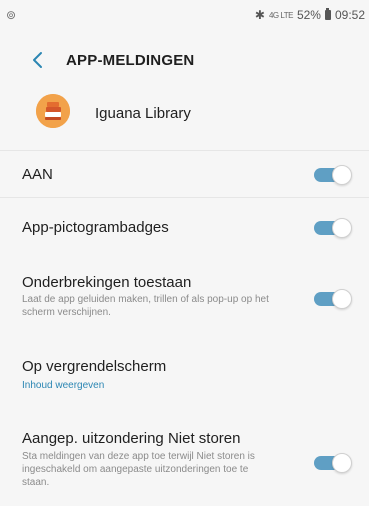  What do you see at coordinates (11, 15) in the screenshot?
I see `camera-icon: ⊚` at bounding box center [11, 15].